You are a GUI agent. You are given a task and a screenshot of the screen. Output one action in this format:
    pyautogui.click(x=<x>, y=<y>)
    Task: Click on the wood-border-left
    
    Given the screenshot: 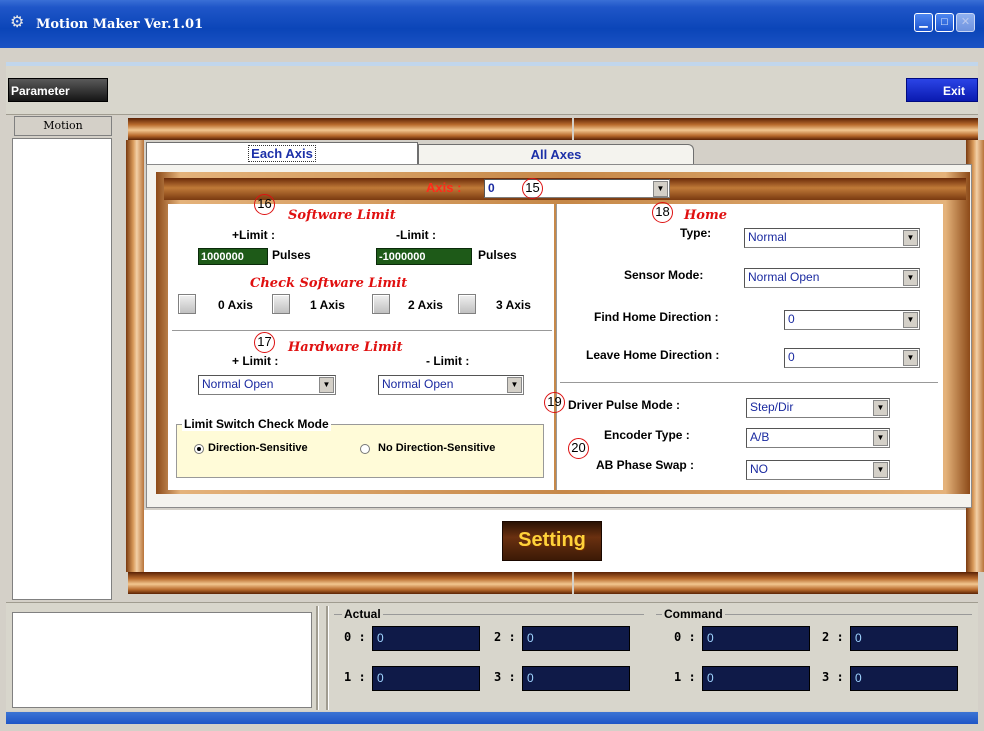 What is the action you would take?
    pyautogui.click(x=135, y=356)
    